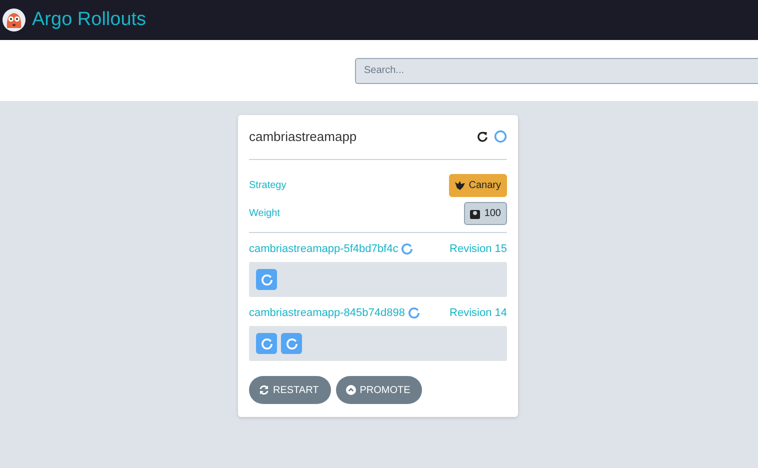  What do you see at coordinates (485, 213) in the screenshot?
I see `weight-tag: 100` at bounding box center [485, 213].